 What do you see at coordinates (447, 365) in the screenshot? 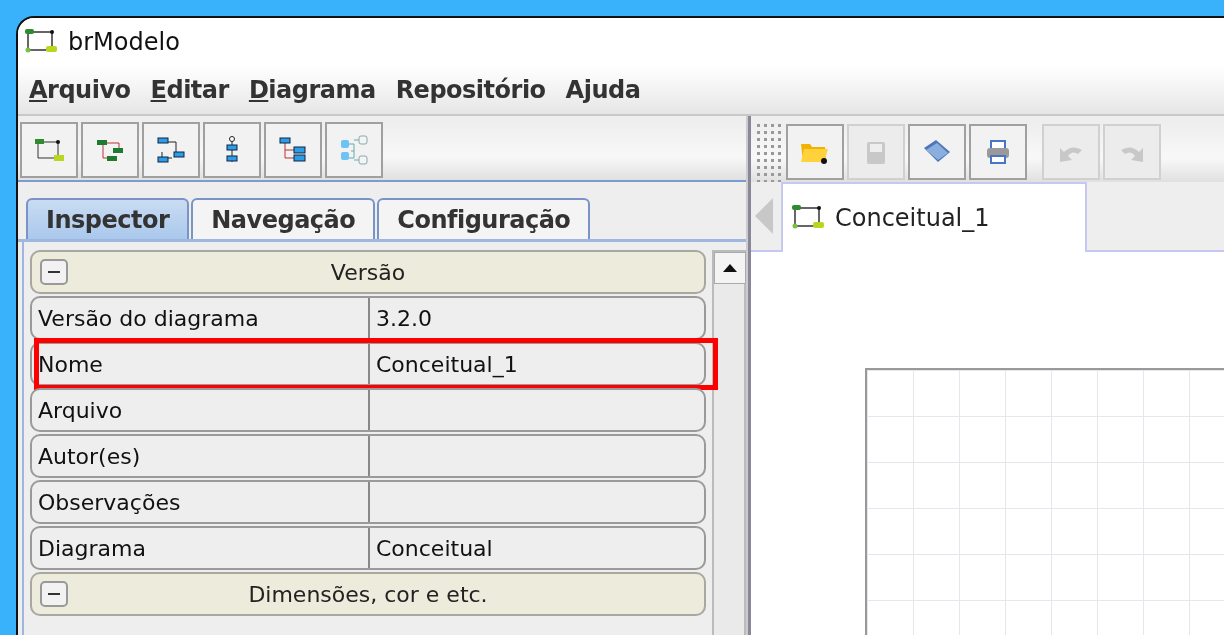
I see `property-value: Conceitual_1` at bounding box center [447, 365].